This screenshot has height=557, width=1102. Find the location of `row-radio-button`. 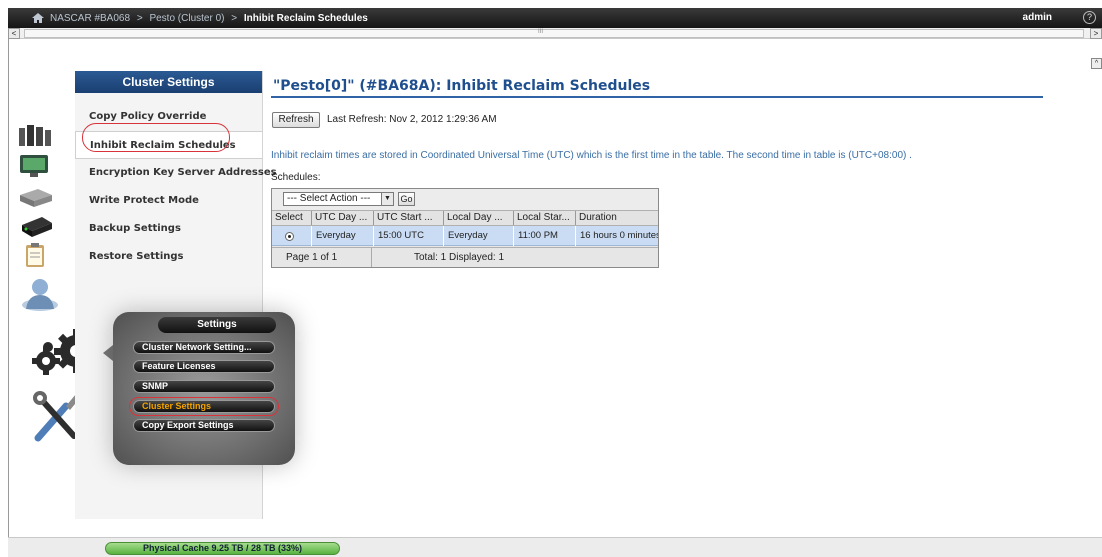

row-radio-button is located at coordinates (289, 236).